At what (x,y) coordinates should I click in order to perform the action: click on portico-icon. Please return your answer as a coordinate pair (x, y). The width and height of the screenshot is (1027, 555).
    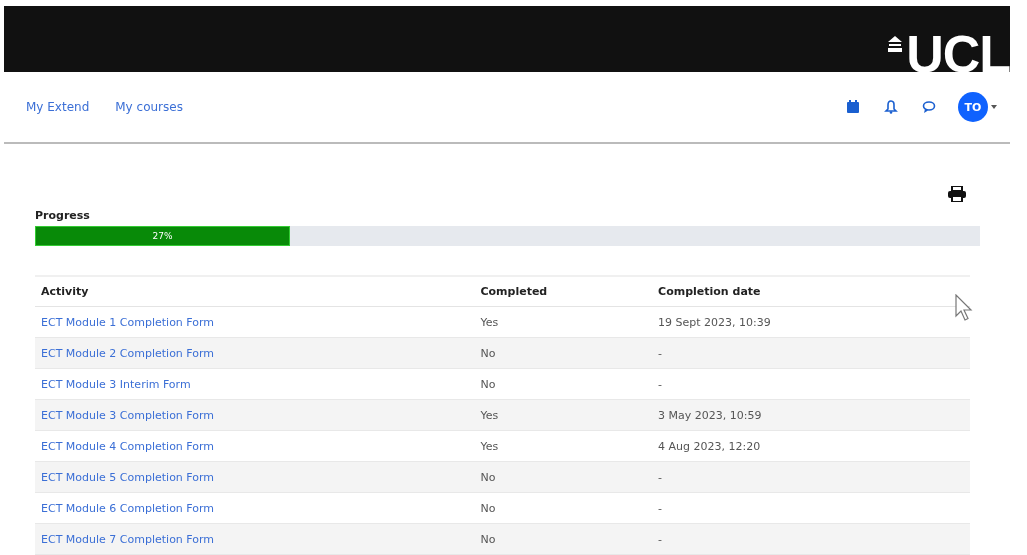
    Looking at the image, I should click on (895, 44).